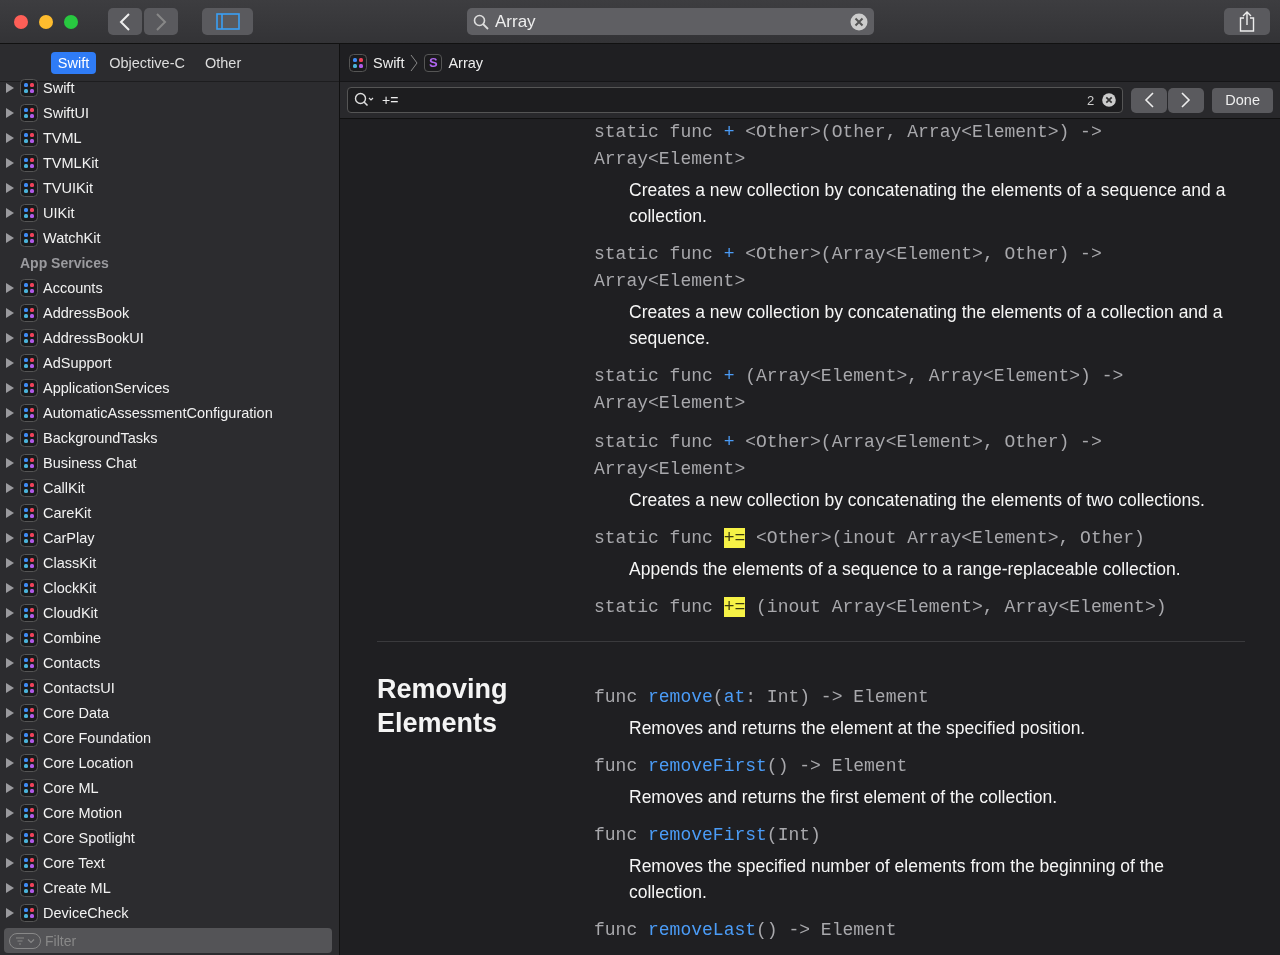  Describe the element at coordinates (894, 607) in the screenshot. I see `code-declaration: static func += (inout Array<Element>, Array<Element>)` at that location.